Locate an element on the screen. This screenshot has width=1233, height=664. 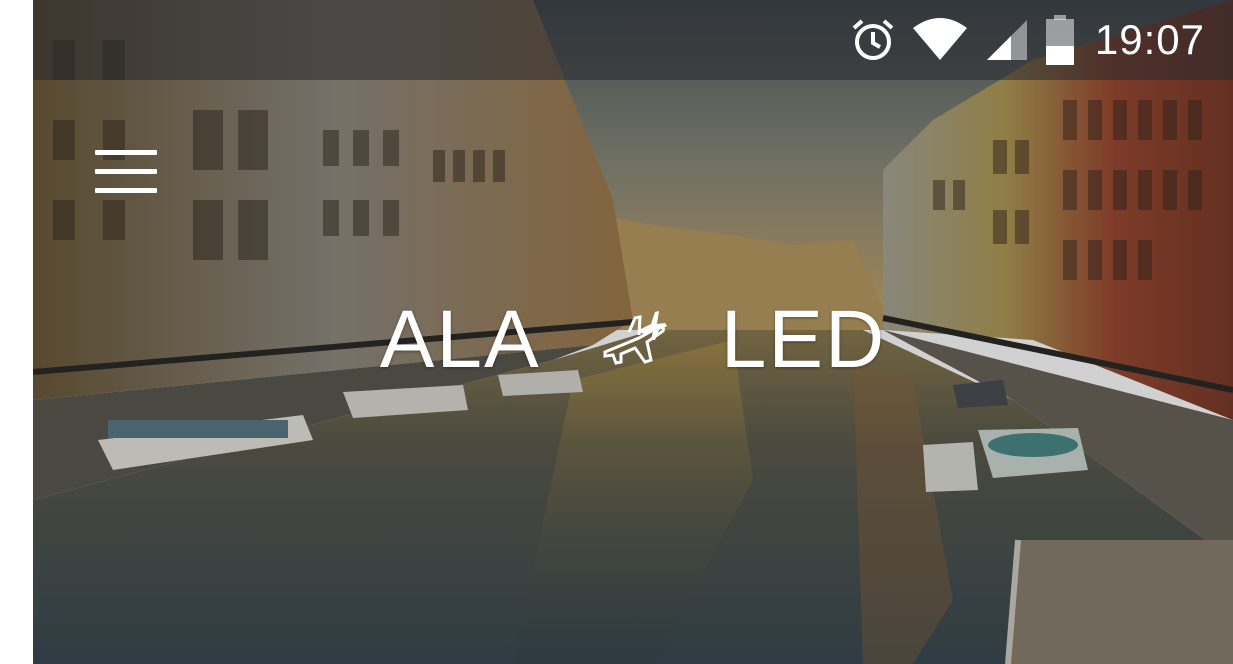
flight-route: ALA LED is located at coordinates (633, 340).